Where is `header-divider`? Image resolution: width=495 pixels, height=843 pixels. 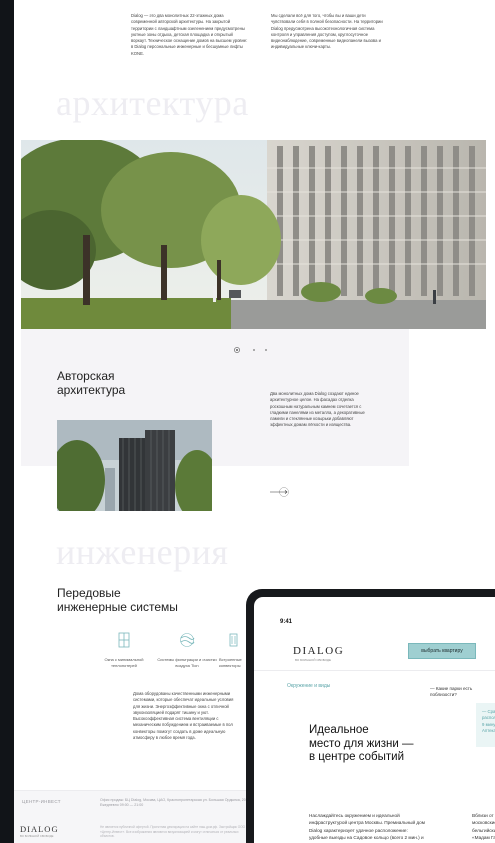
header-divider is located at coordinates (374, 670).